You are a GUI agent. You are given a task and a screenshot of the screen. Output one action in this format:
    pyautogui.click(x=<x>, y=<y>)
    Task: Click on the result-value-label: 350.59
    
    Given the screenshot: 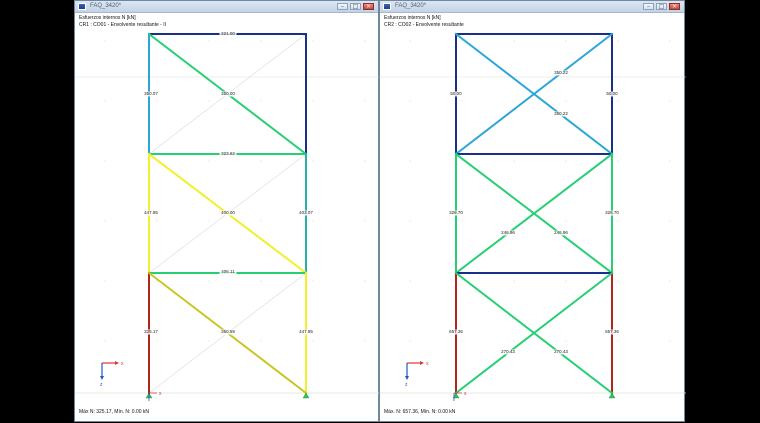 What is the action you would take?
    pyautogui.click(x=228, y=331)
    